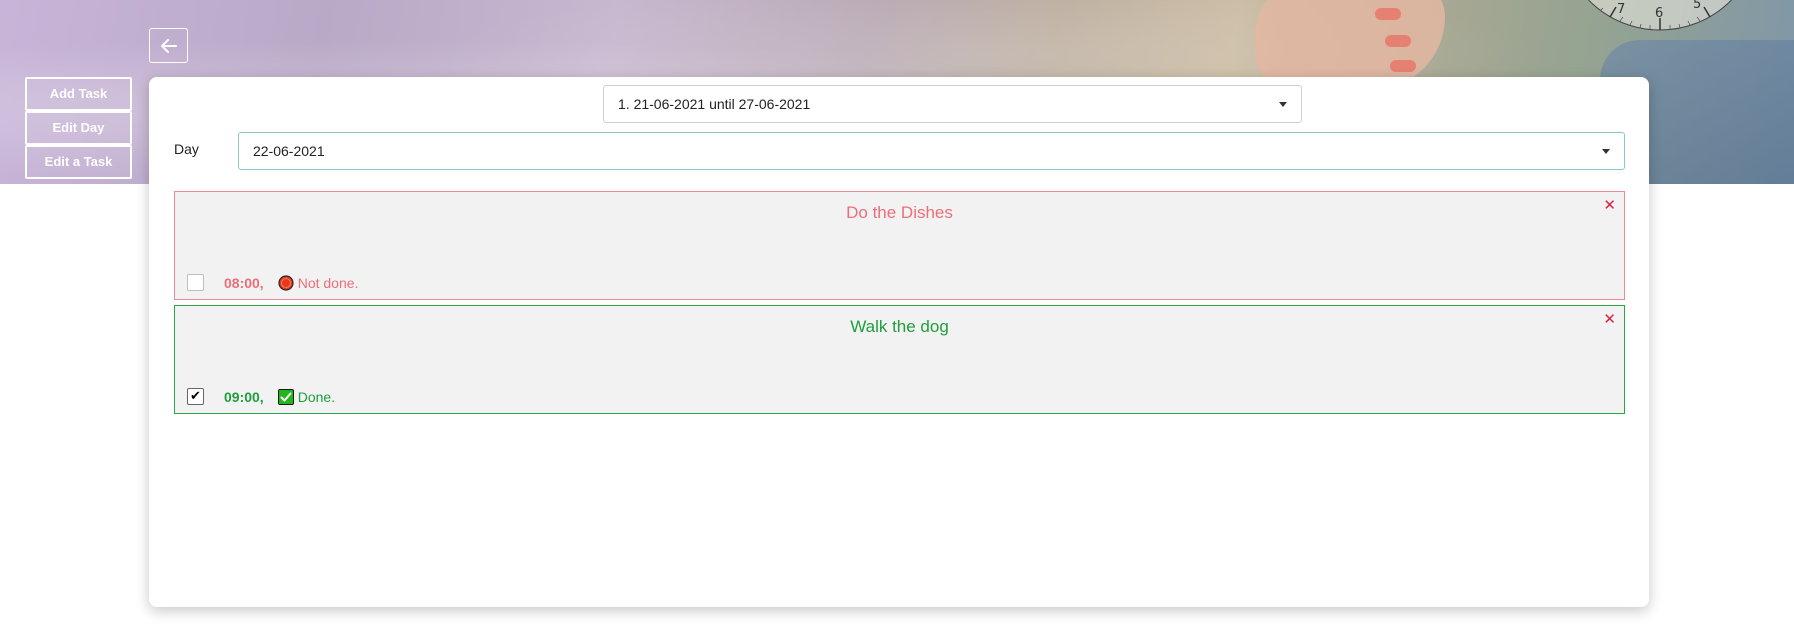  What do you see at coordinates (1621, 9) in the screenshot?
I see `clock-numeral-7: 7` at bounding box center [1621, 9].